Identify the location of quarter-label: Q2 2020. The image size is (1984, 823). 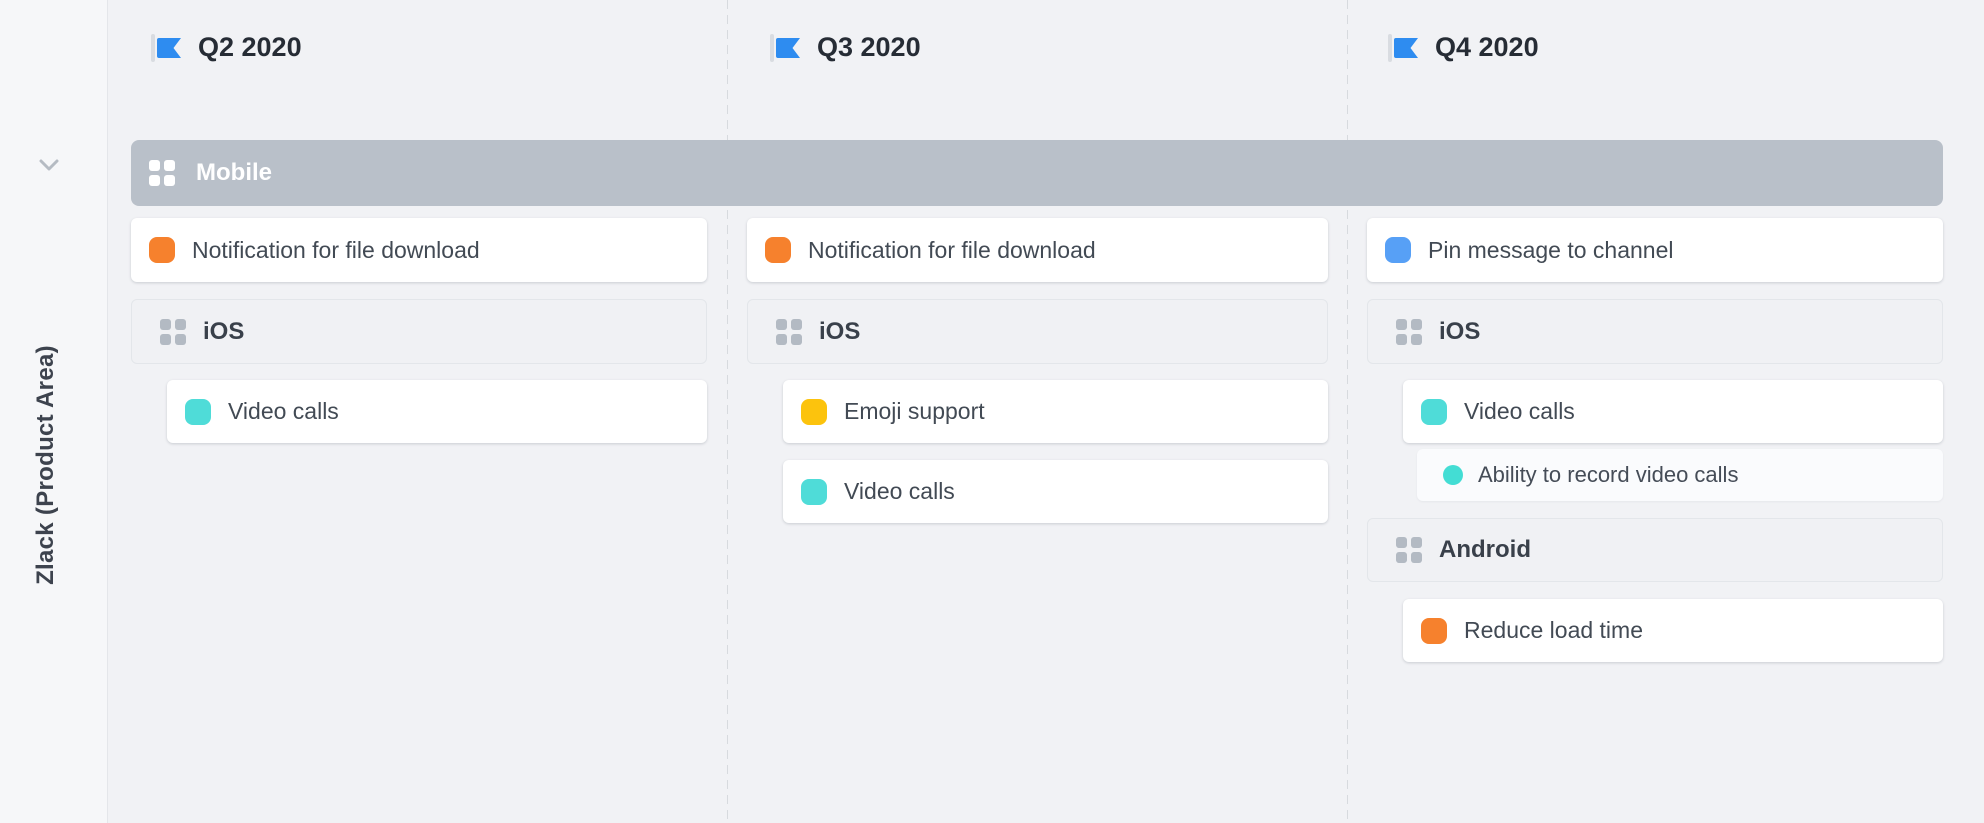
(250, 46).